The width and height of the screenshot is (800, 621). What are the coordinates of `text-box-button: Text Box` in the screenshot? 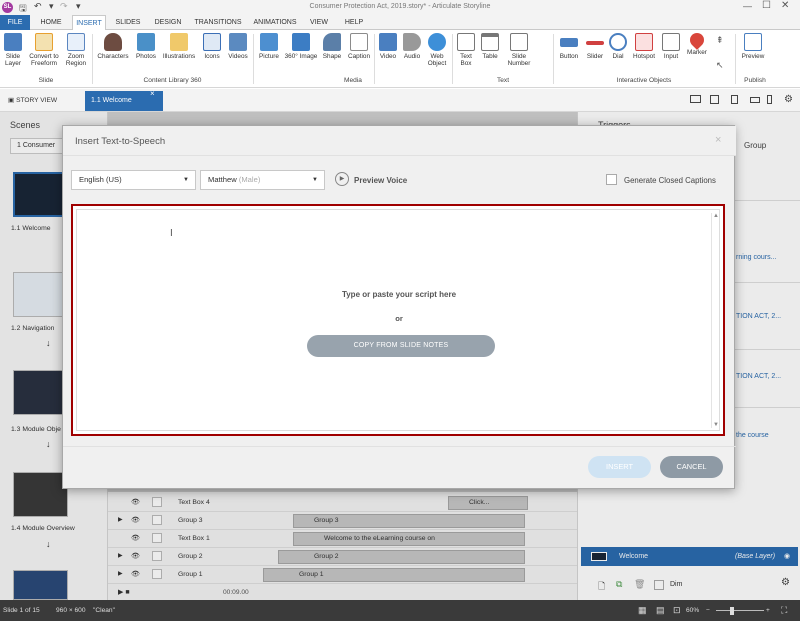 It's located at (466, 50).